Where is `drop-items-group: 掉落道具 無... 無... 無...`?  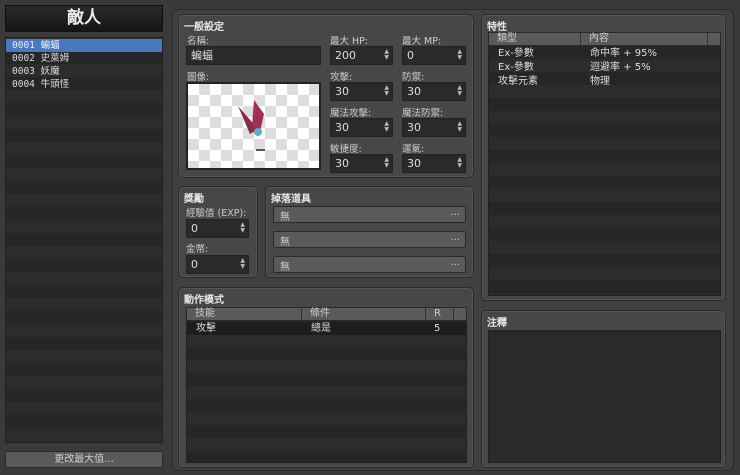 drop-items-group: 掉落道具 無... 無... 無... is located at coordinates (369, 232).